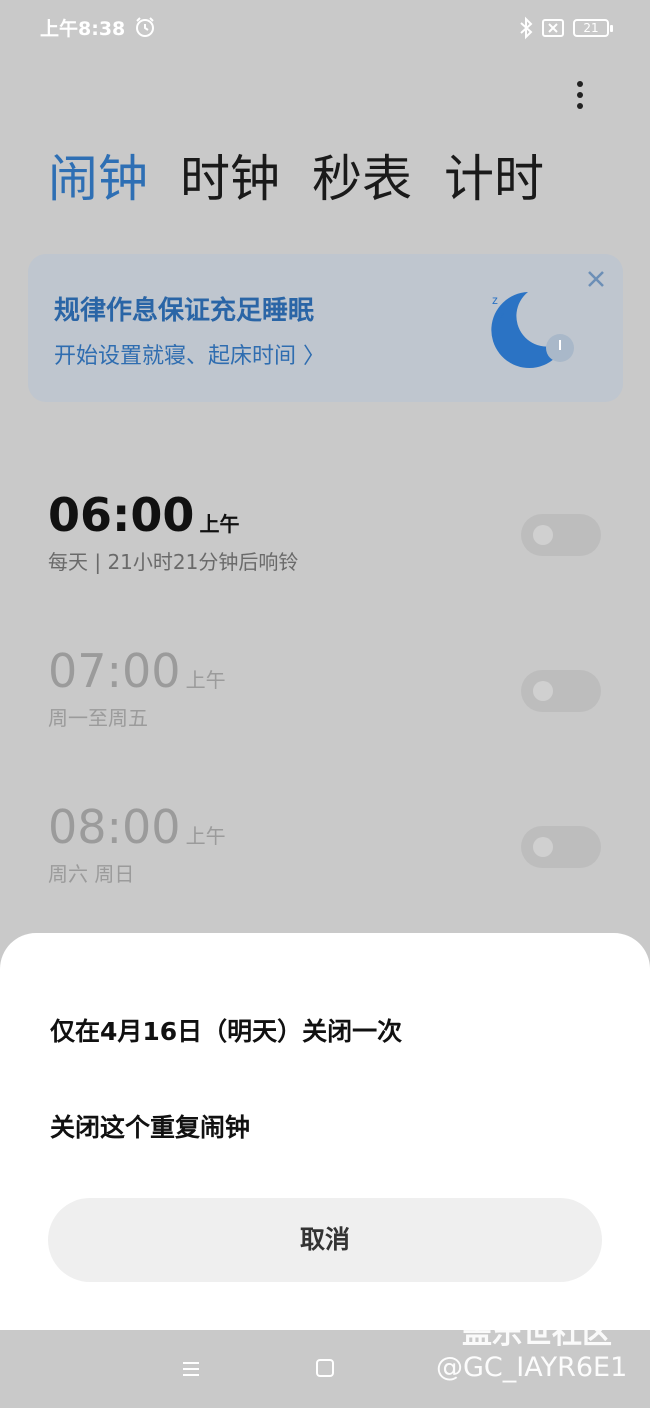 The width and height of the screenshot is (650, 1408). I want to click on banner-link: 开始设置就寝、起床时间 〉, so click(189, 354).